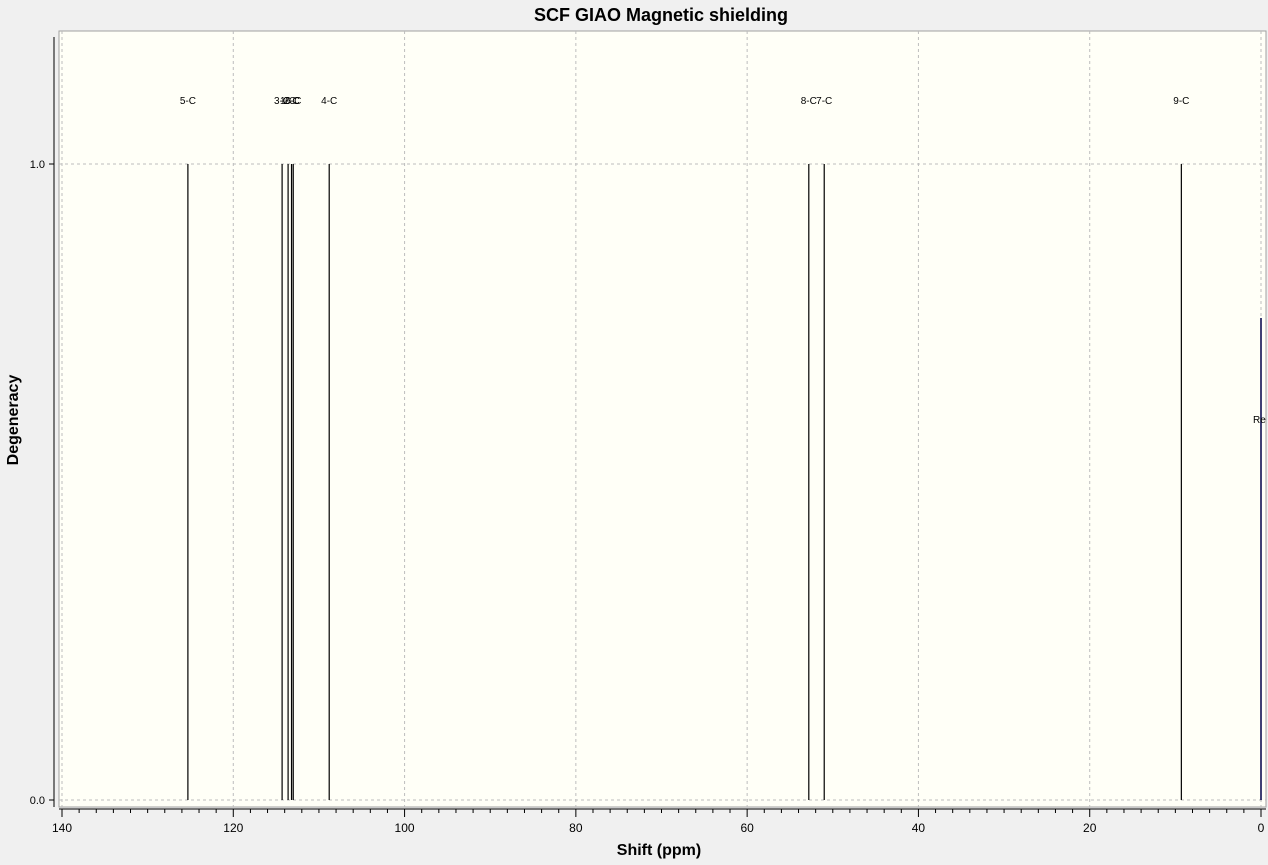 The height and width of the screenshot is (865, 1268). Describe the element at coordinates (329, 101) in the screenshot. I see `peak-label: 4-C` at that location.